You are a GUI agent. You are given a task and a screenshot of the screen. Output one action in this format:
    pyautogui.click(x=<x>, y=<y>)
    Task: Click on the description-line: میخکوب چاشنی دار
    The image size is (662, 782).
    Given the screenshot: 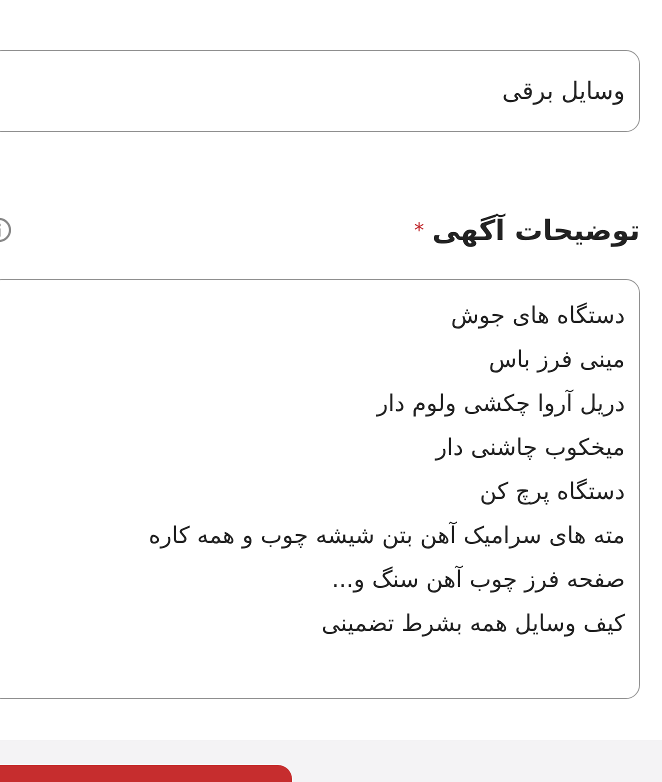 What is the action you would take?
    pyautogui.click(x=529, y=448)
    